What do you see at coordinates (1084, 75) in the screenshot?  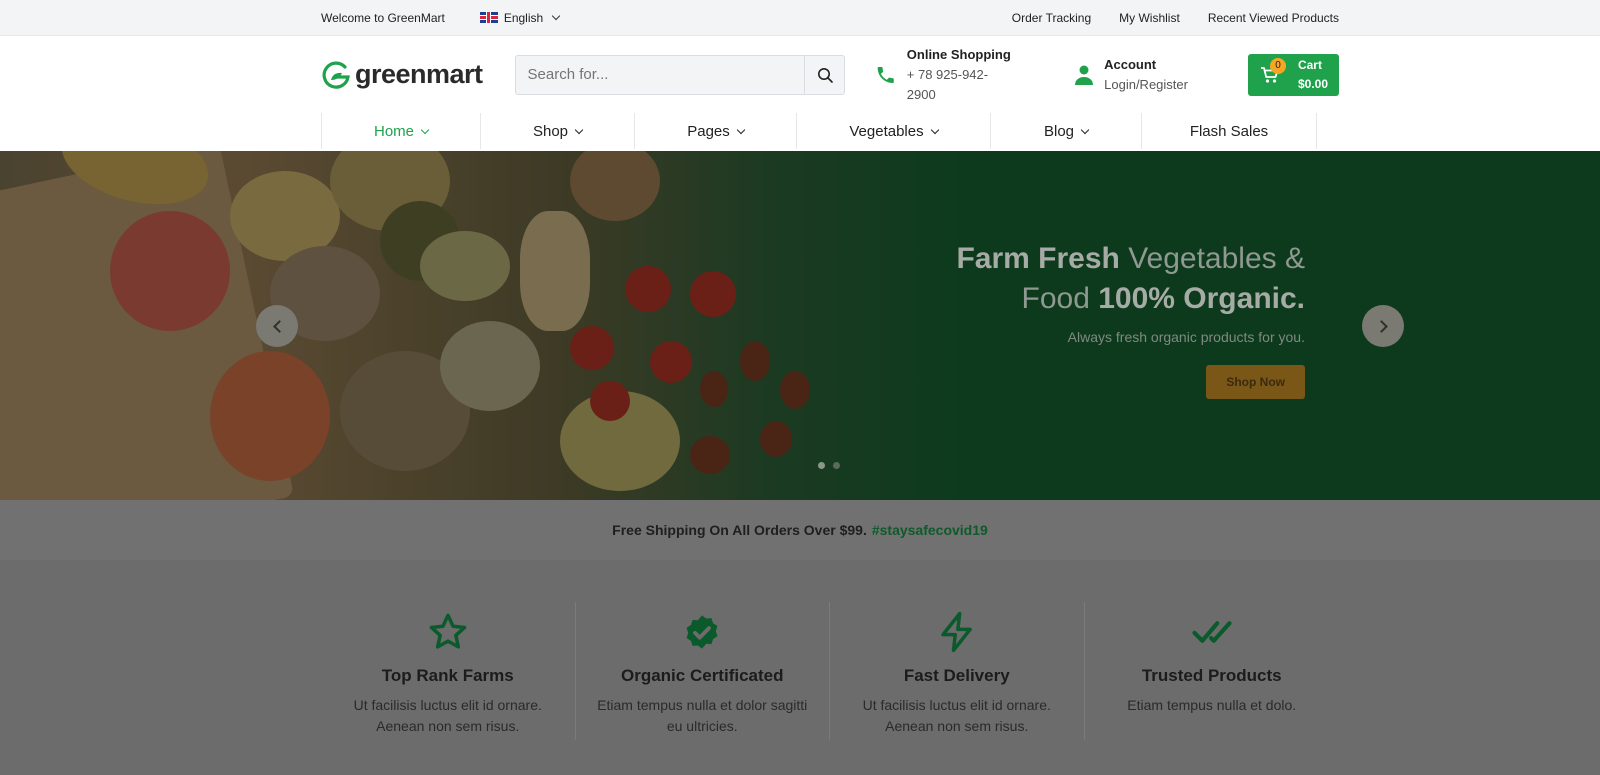 I see `user-icon` at bounding box center [1084, 75].